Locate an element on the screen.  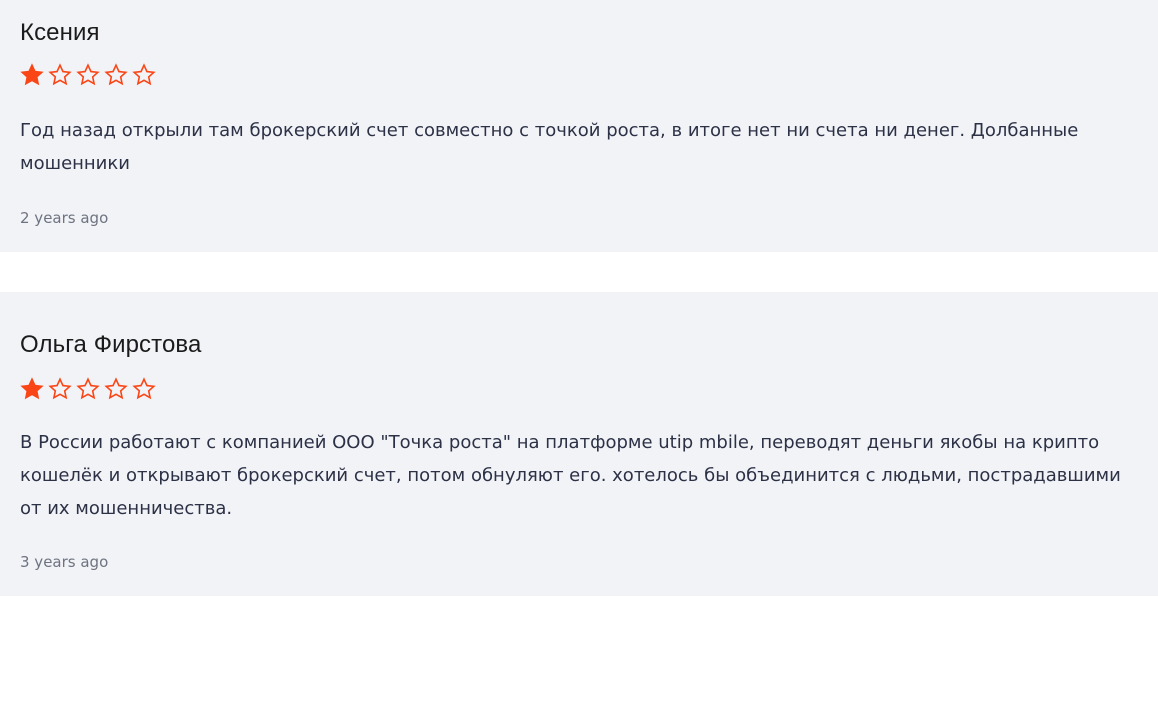
reviewer-name: Ольга Фирстова is located at coordinates (111, 344).